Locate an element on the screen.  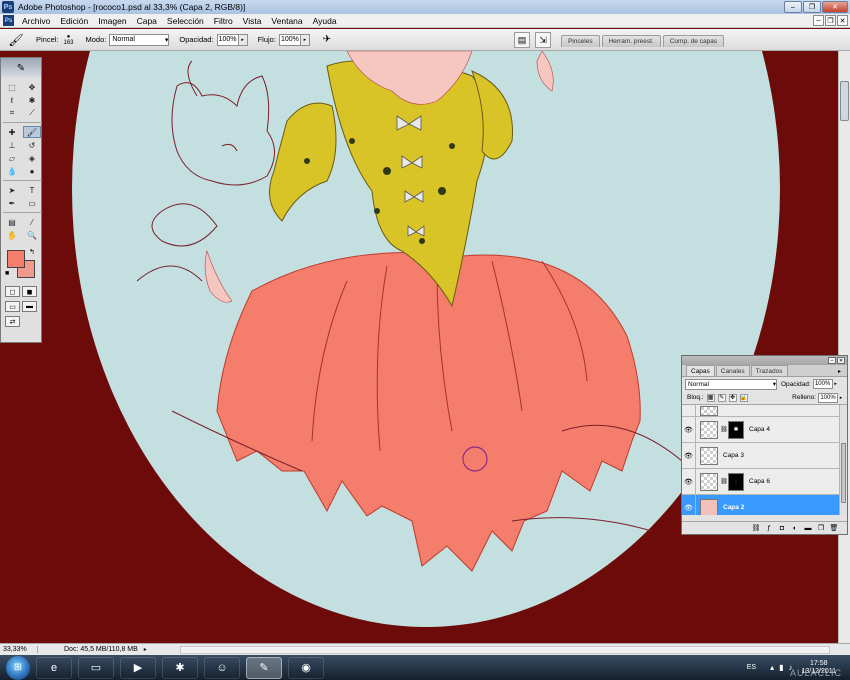
doc-close-button: ✕ is located at coordinates (842, 20).